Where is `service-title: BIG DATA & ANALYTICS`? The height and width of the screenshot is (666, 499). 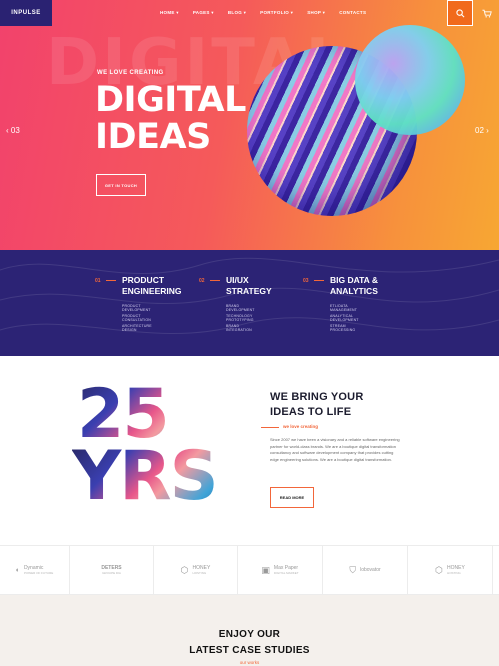 service-title: BIG DATA & ANALYTICS is located at coordinates (354, 285).